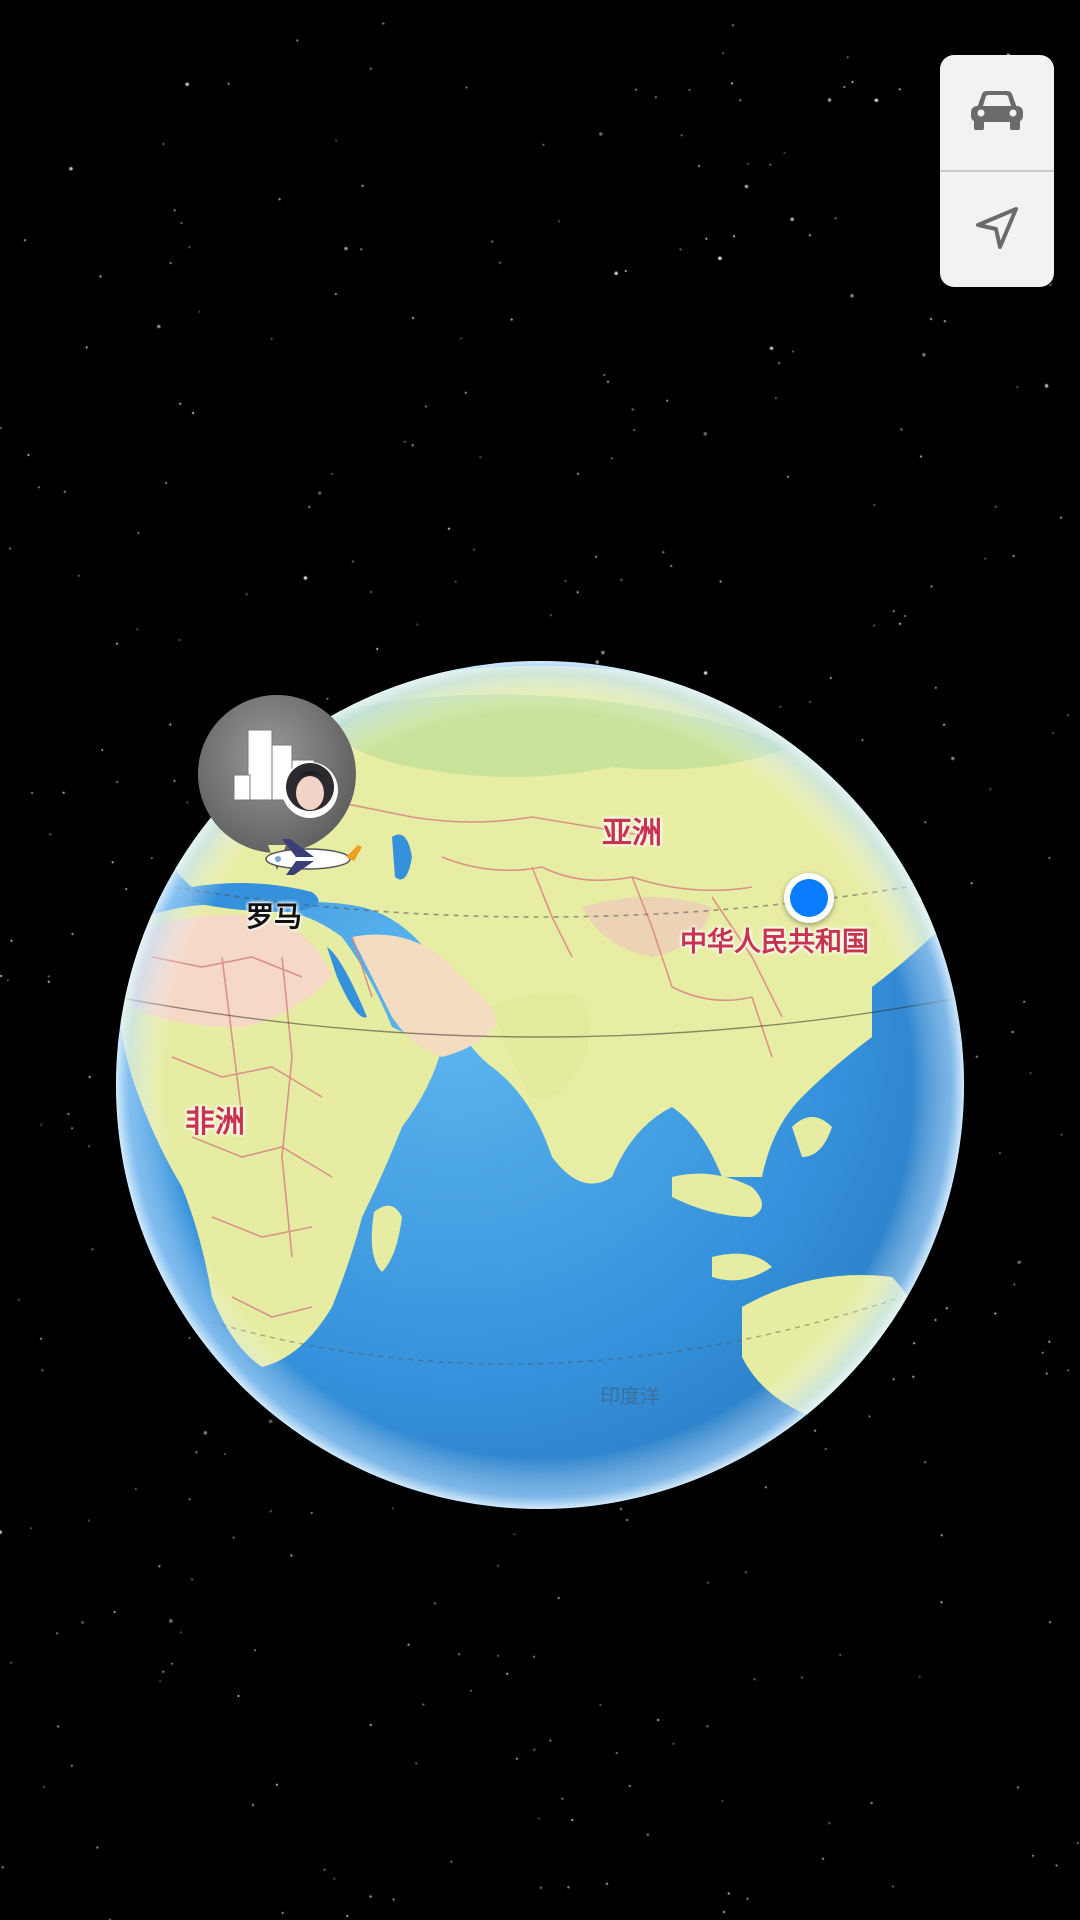  What do you see at coordinates (774, 939) in the screenshot?
I see `china-label: 中华人民共和国` at bounding box center [774, 939].